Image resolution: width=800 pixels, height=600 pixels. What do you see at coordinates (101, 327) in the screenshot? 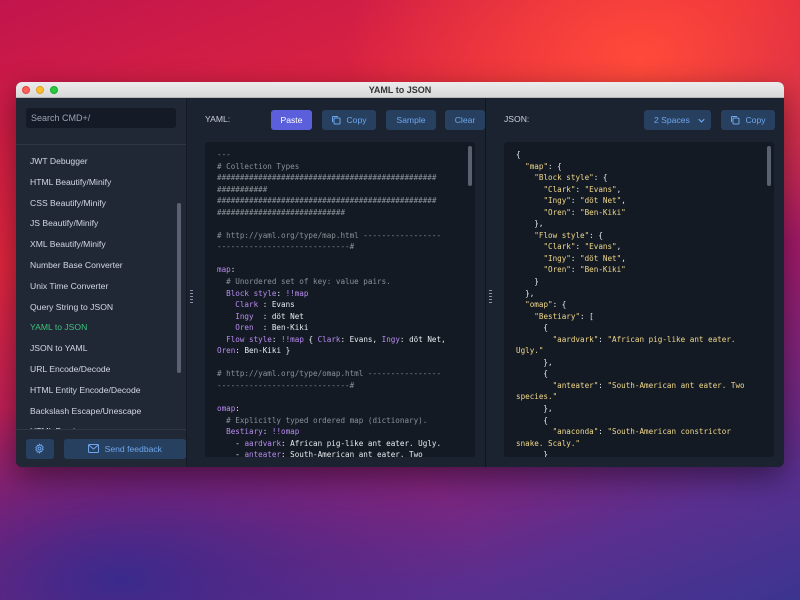
I see `sidebar-item: YAML to JSON` at bounding box center [101, 327].